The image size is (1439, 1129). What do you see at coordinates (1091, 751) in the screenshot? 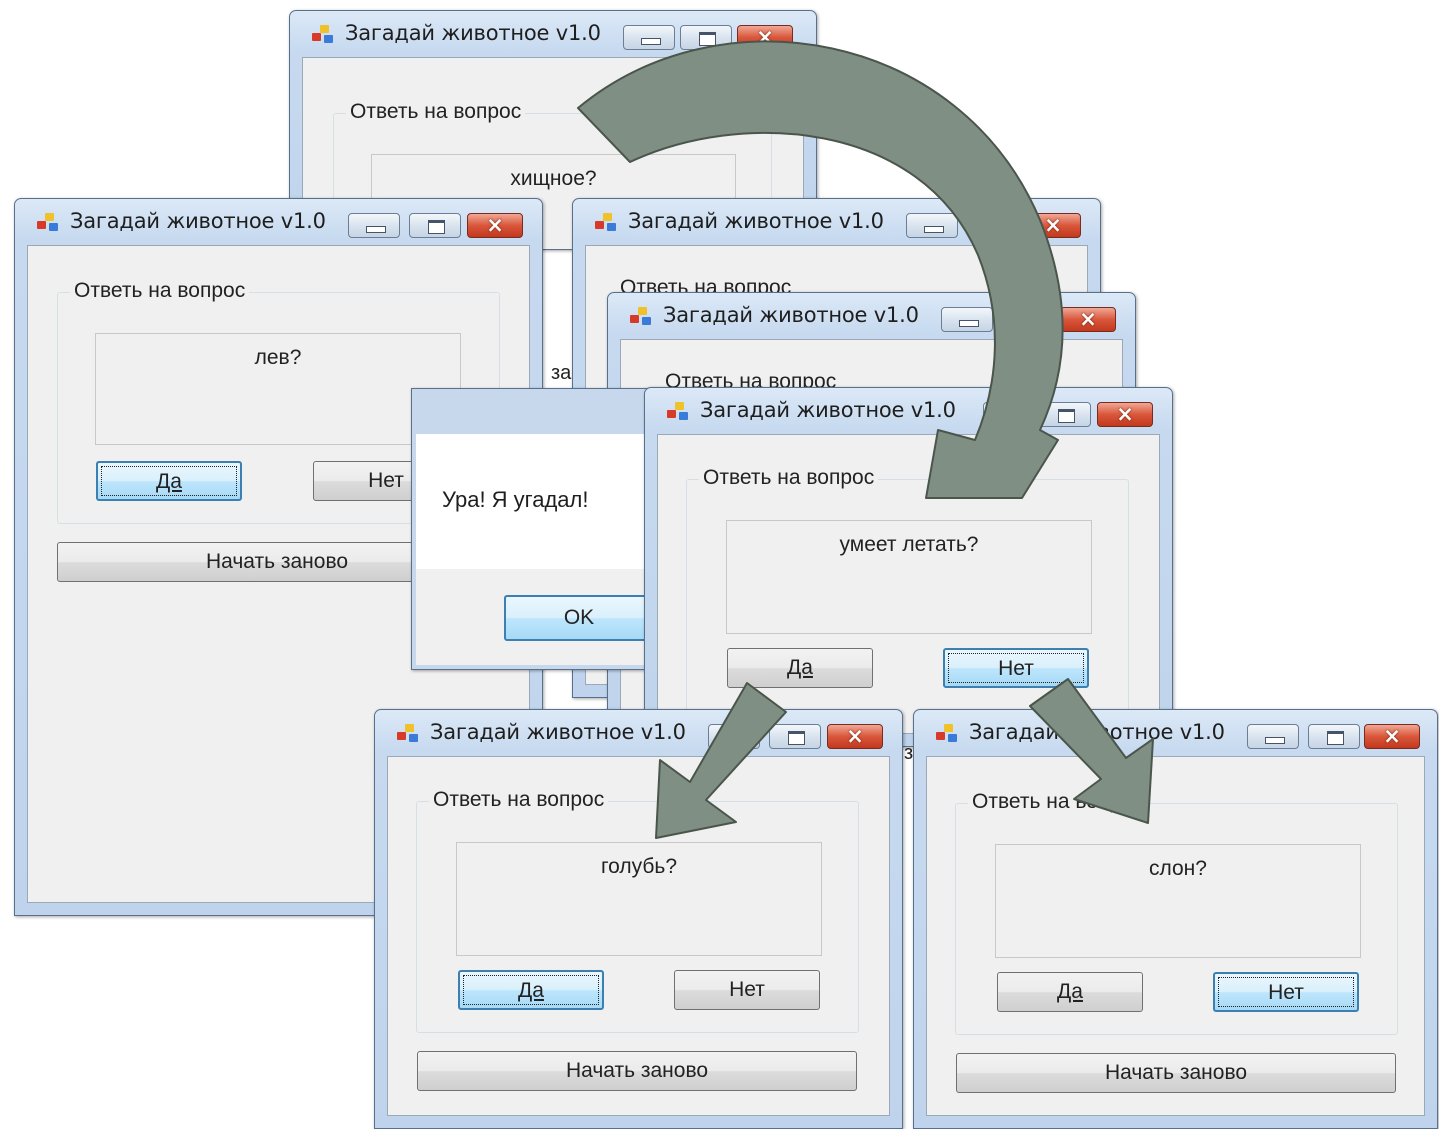
I see `arrow-to-elephant` at bounding box center [1091, 751].